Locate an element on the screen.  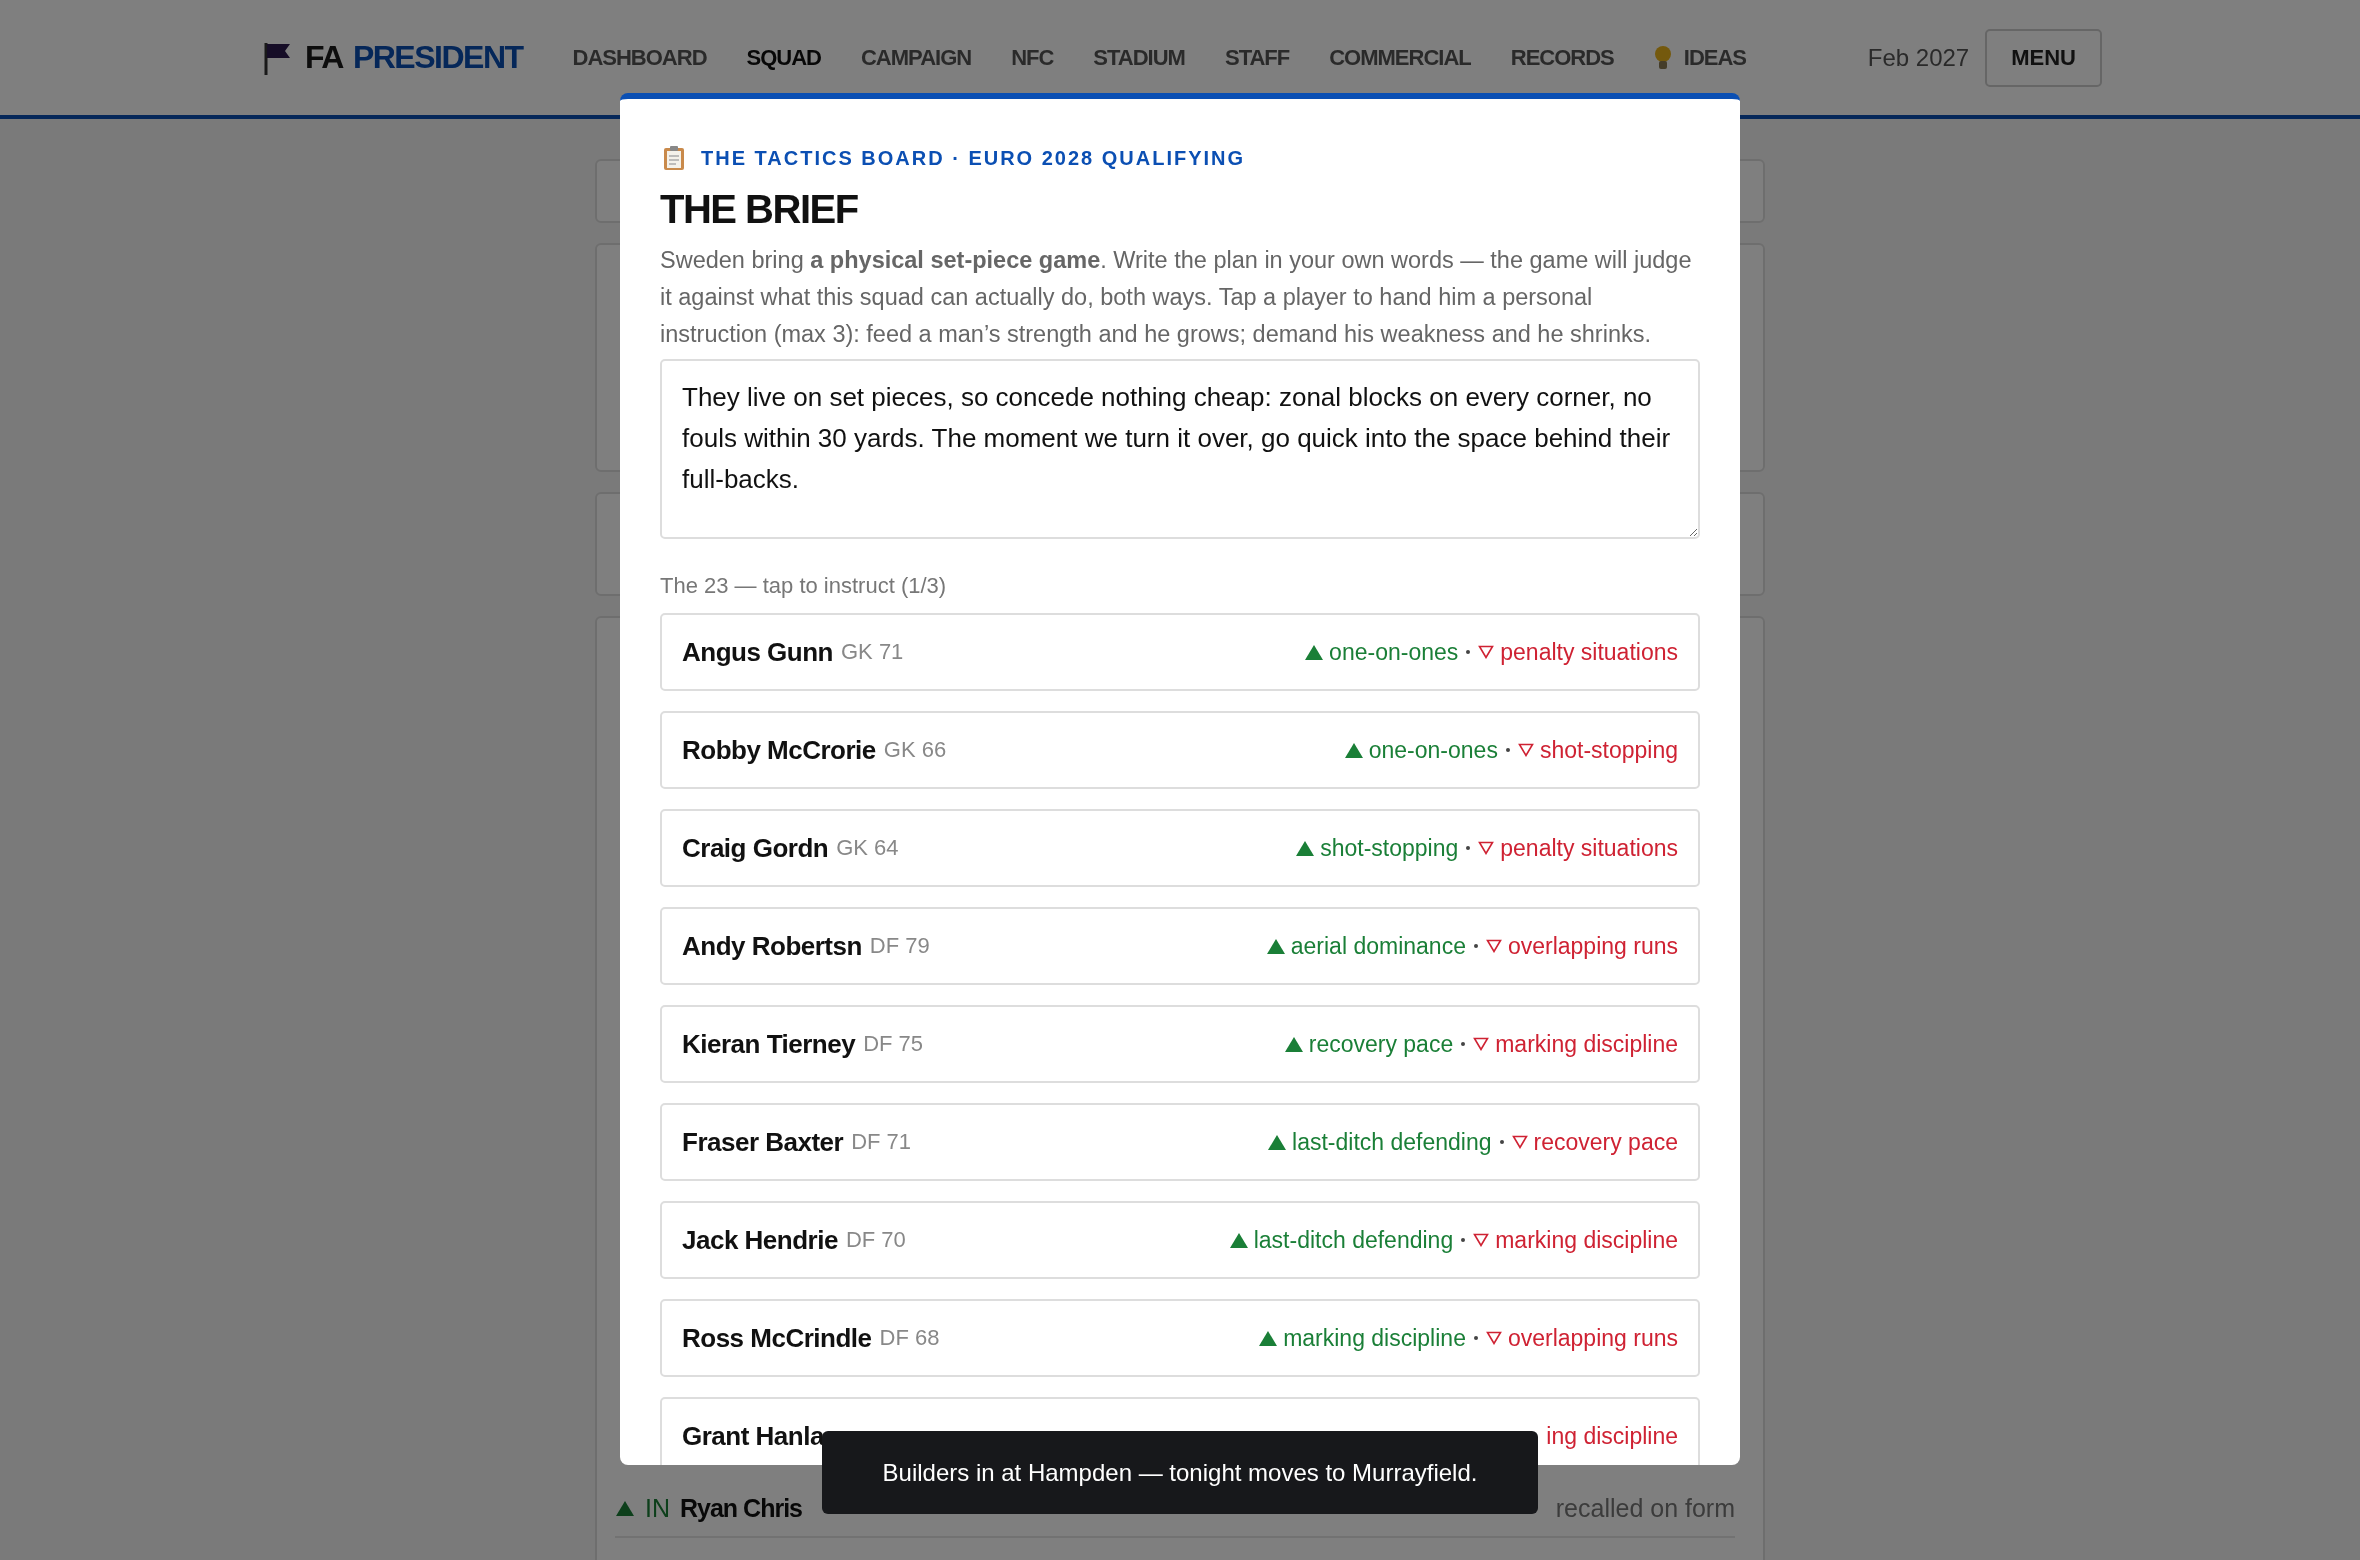
player-name: Grant Hanla is located at coordinates (753, 1436).